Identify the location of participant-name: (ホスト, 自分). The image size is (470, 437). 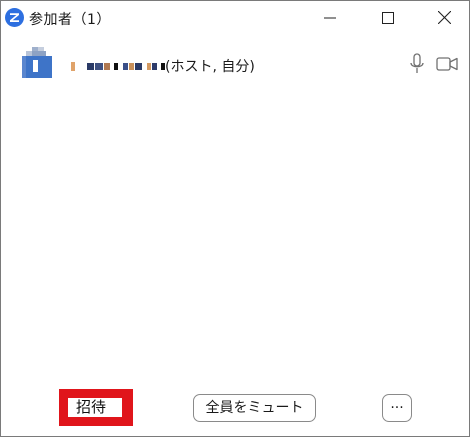
(163, 66).